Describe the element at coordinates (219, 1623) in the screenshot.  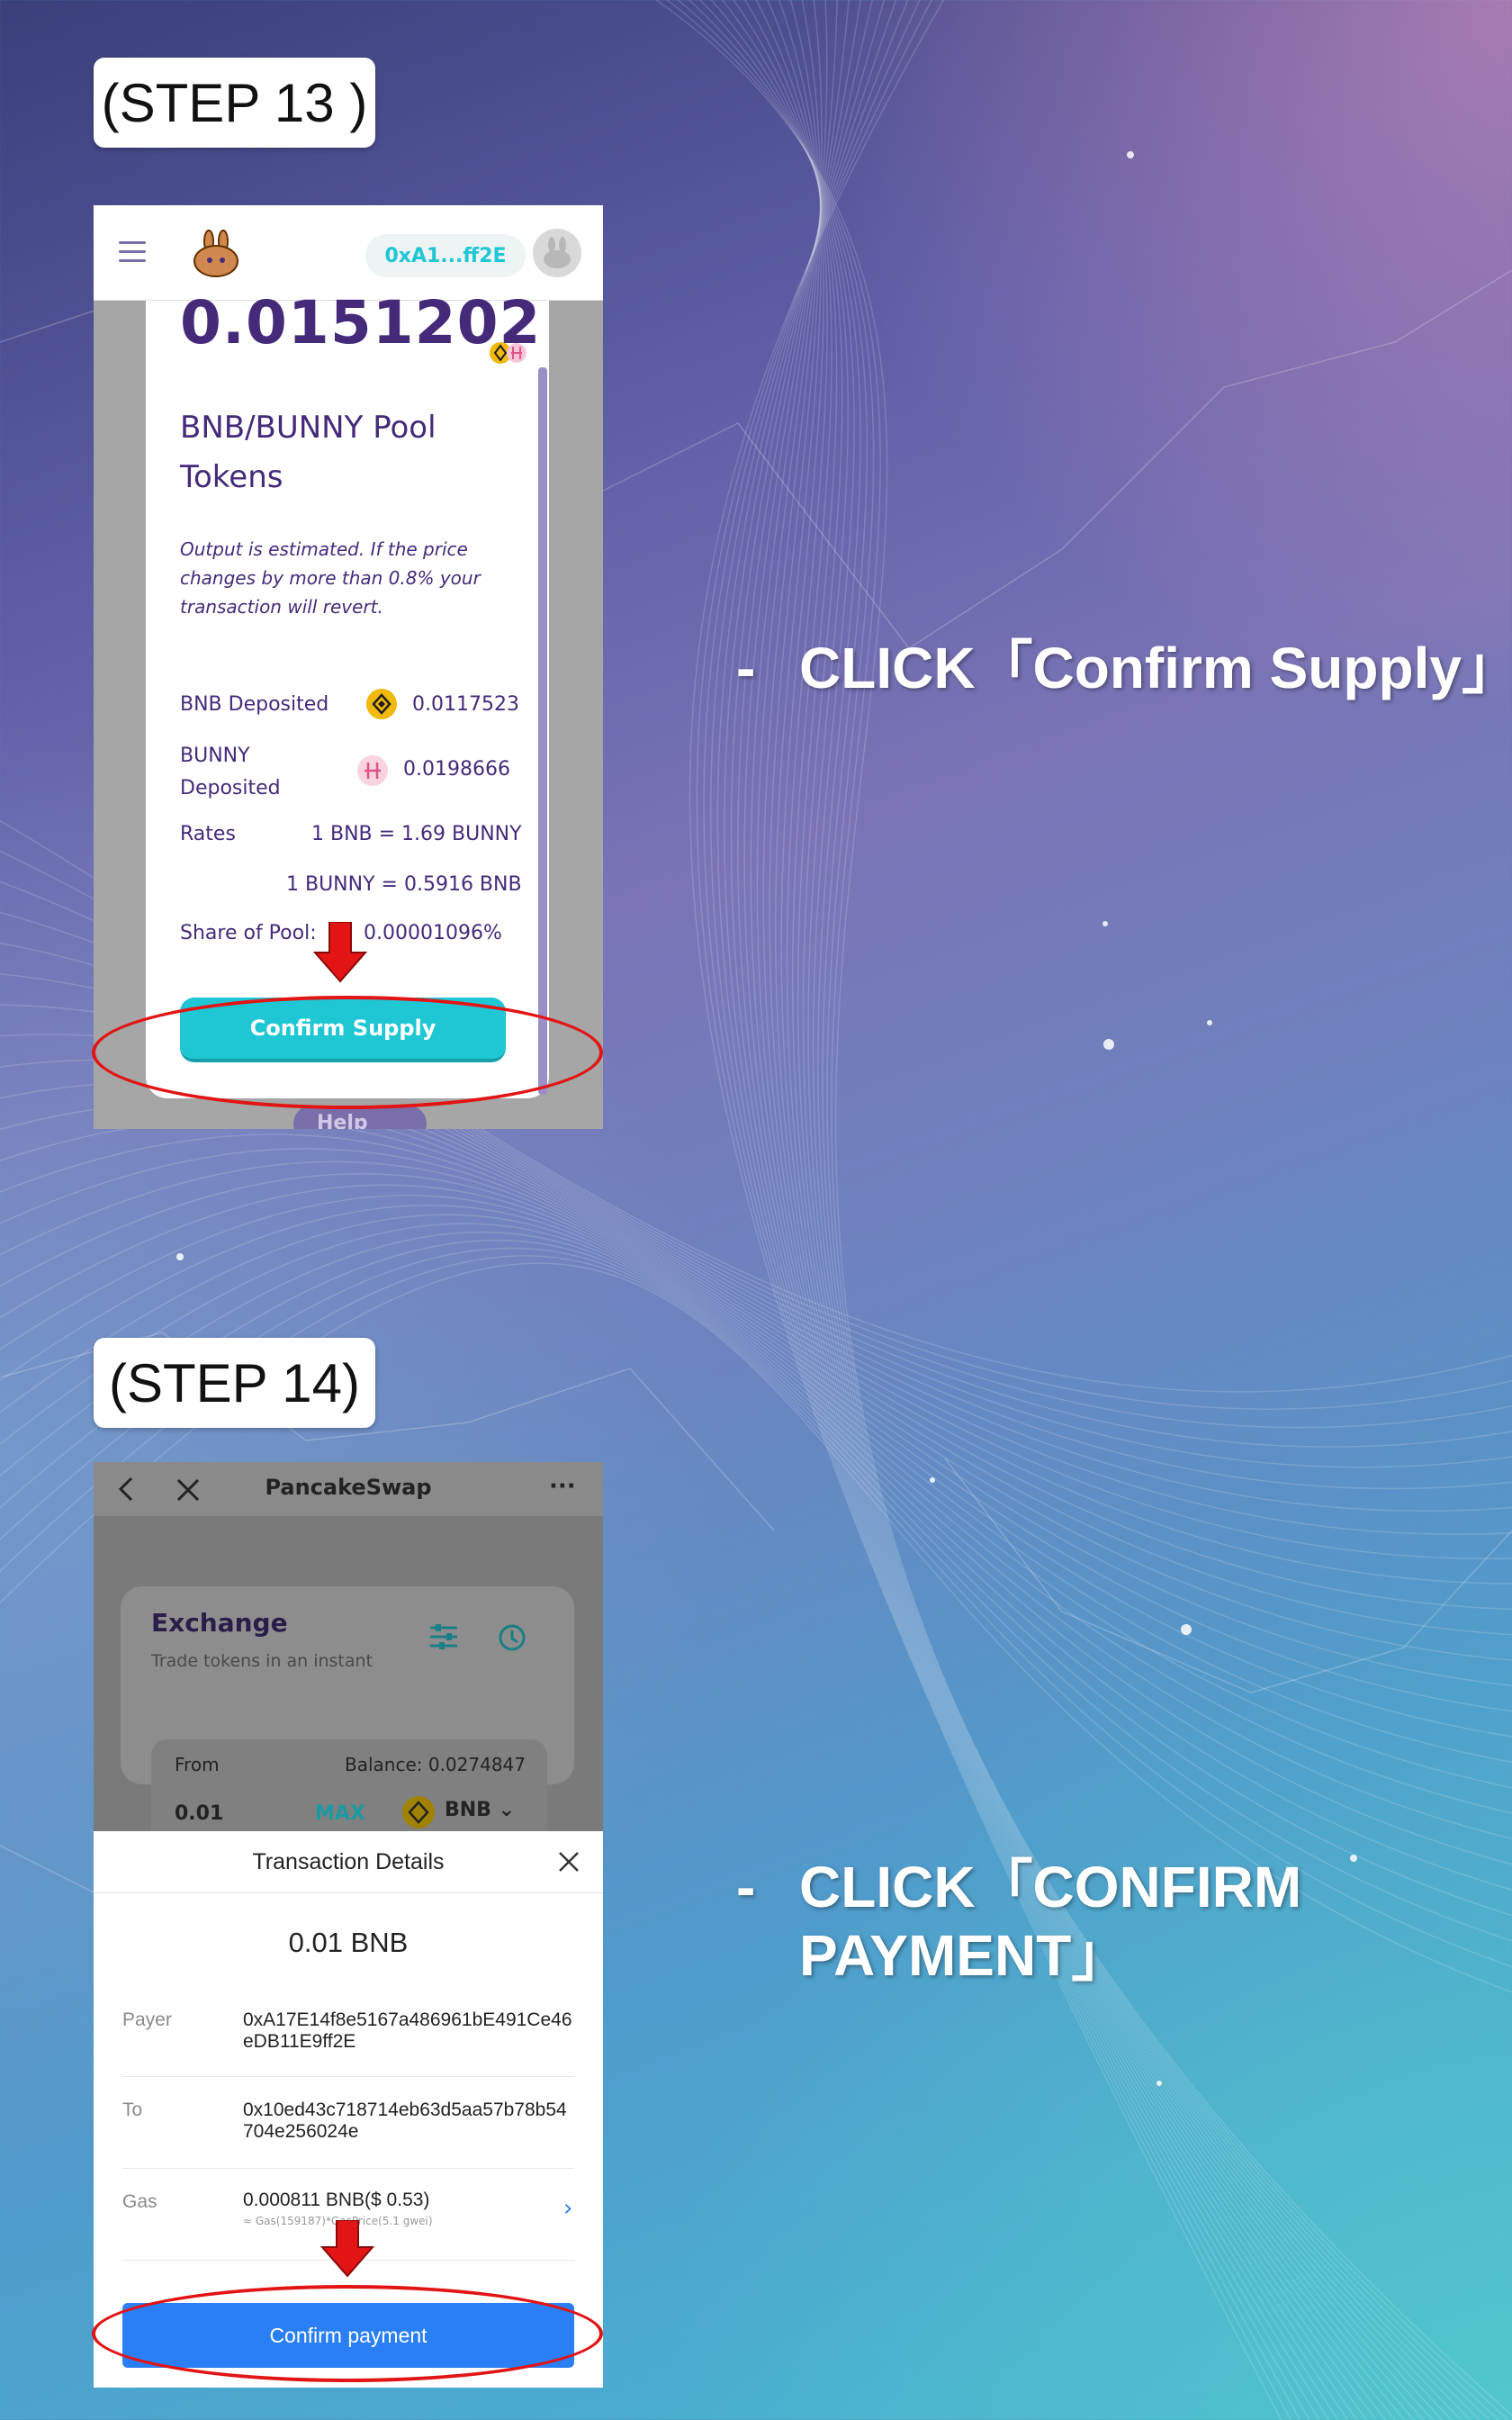
I see `exchange-title: Exchange` at that location.